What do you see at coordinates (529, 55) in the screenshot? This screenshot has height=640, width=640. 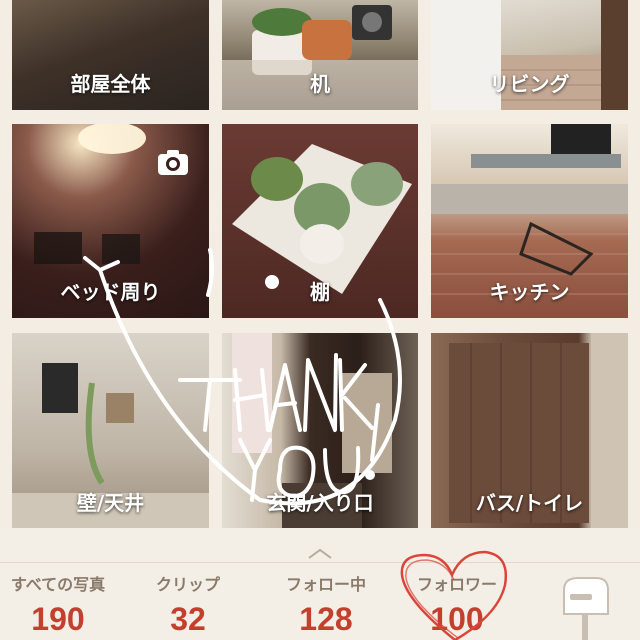 I see `category-tile-living: リビング` at bounding box center [529, 55].